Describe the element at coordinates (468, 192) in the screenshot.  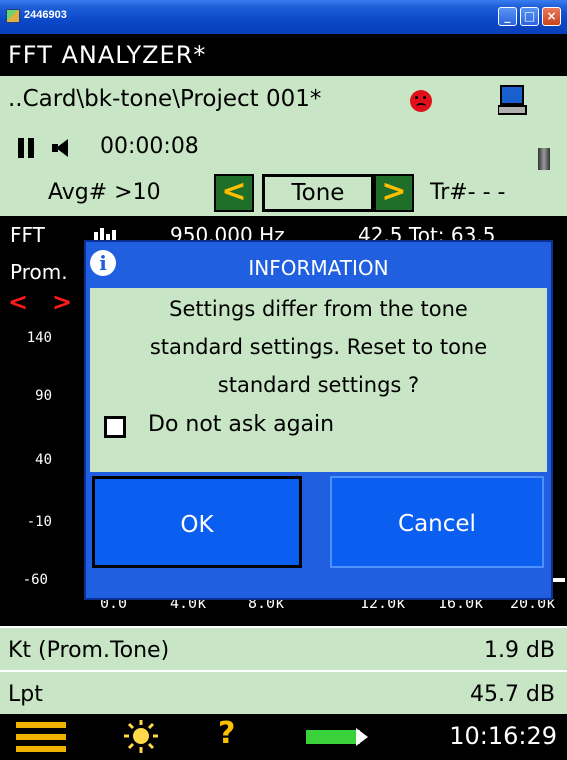
I see `trigger-count: Tr#- - -` at that location.